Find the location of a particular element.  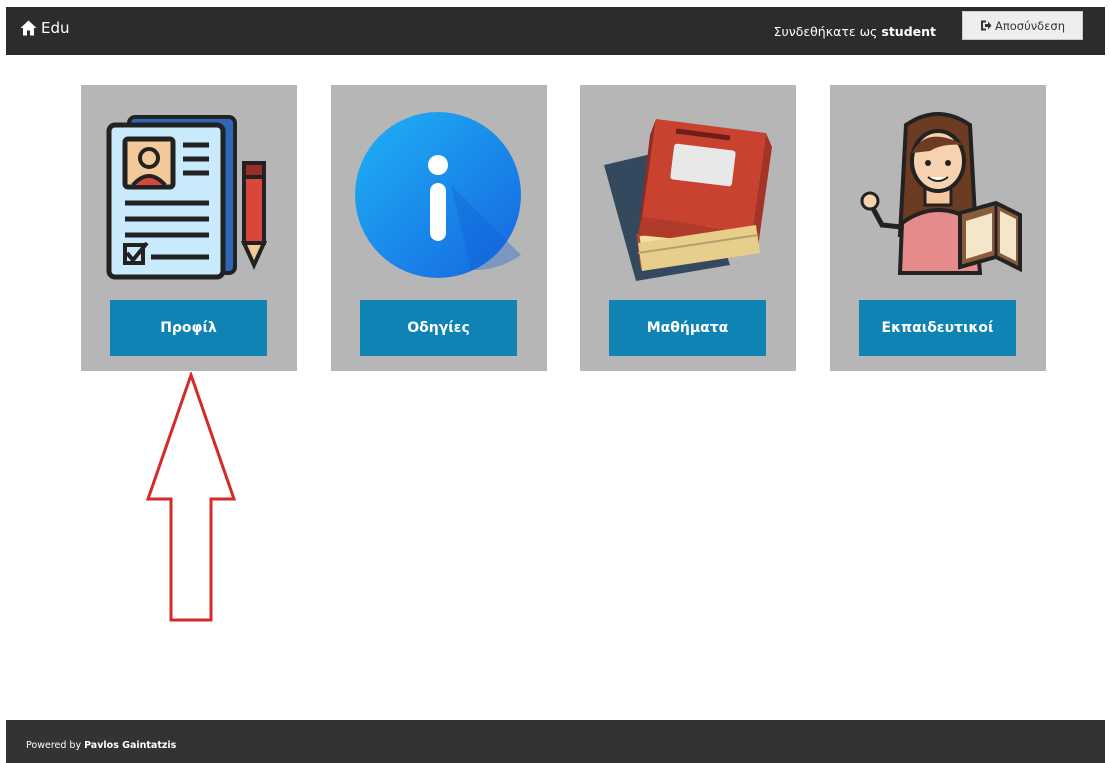

logged-in-status: Συνδεθήκατε ως student is located at coordinates (855, 31).